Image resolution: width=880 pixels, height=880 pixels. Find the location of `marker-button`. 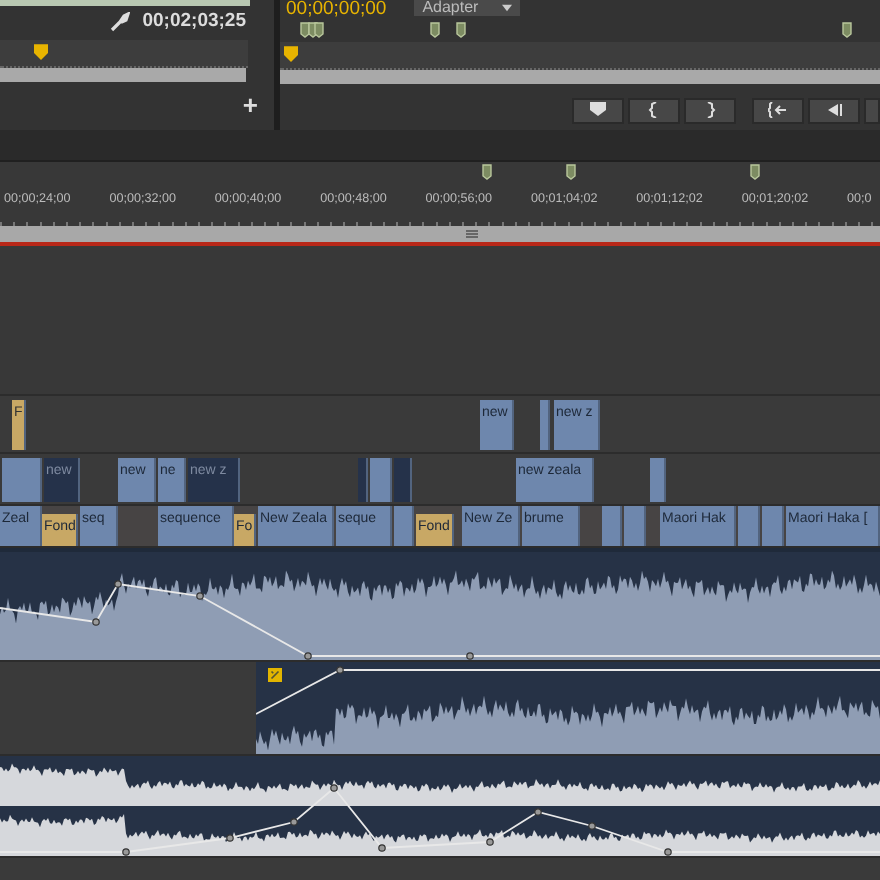

marker-button is located at coordinates (598, 110).